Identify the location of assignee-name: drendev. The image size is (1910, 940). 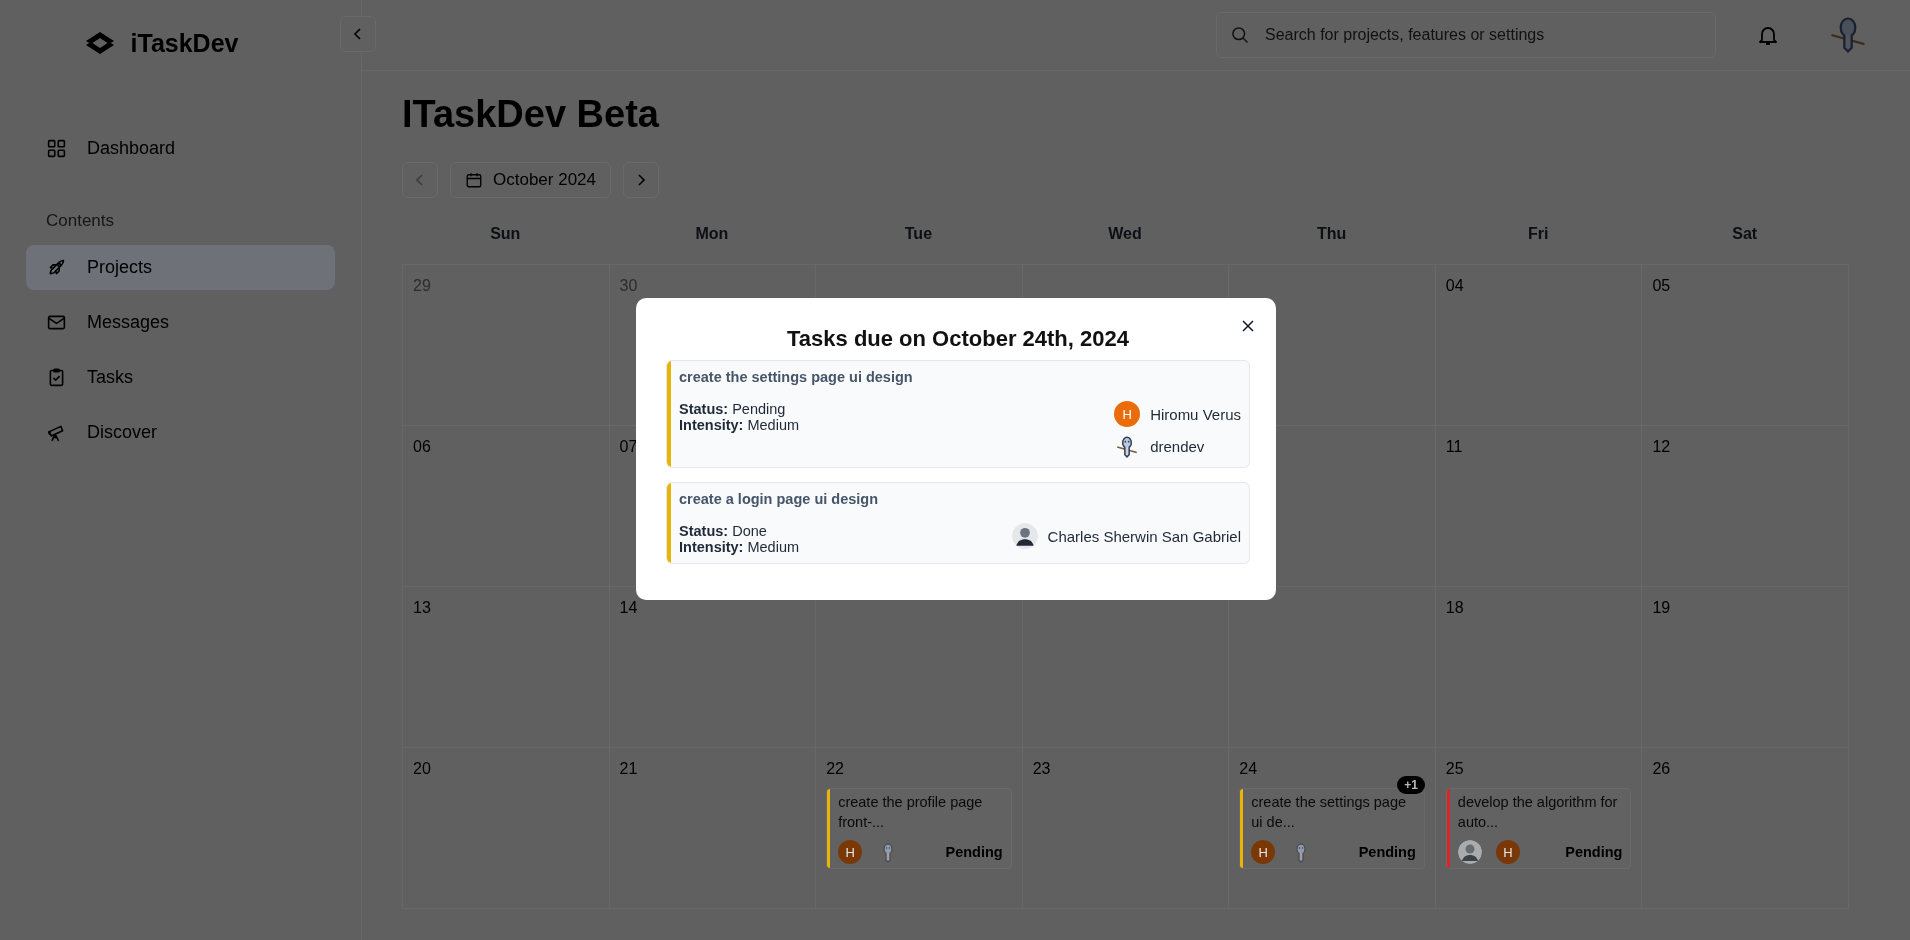
(1177, 446).